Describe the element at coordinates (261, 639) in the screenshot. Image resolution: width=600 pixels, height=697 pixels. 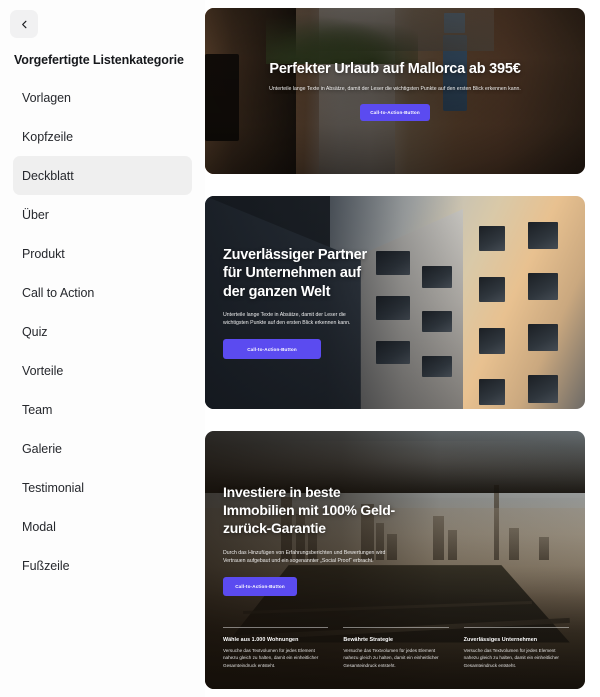
I see `feature-heading: Wähle aus 1.000 Wohnungen` at that location.